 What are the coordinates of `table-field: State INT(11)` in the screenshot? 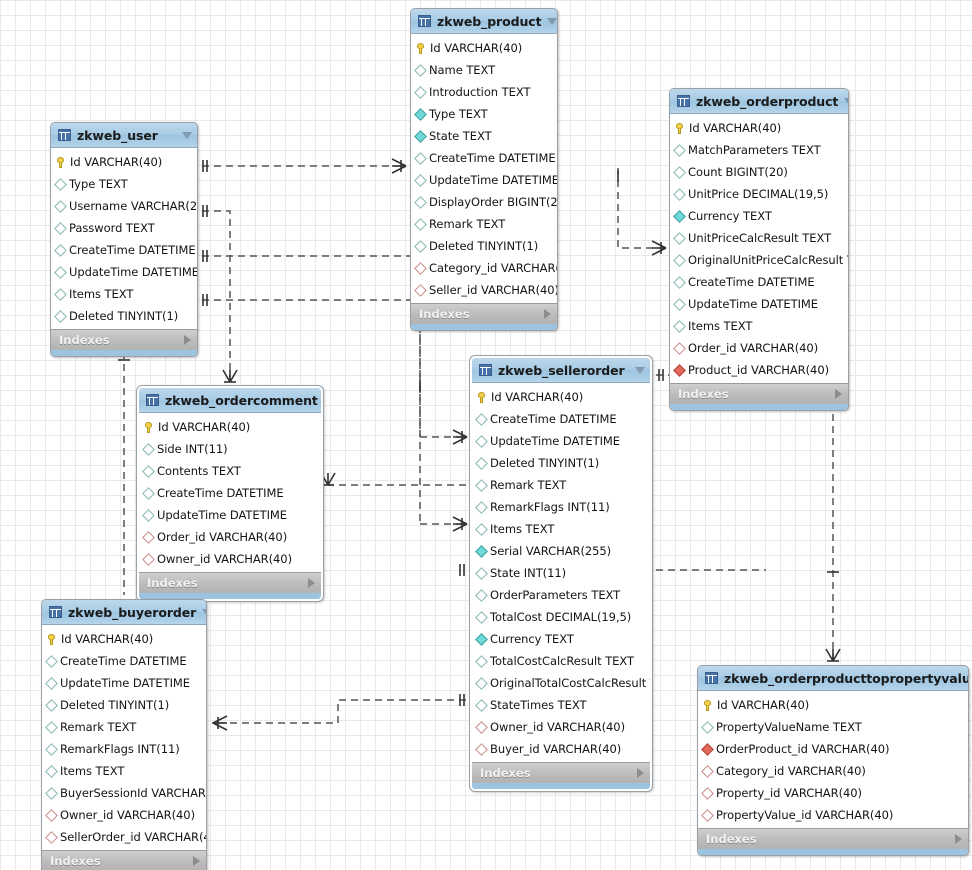 It's located at (561, 573).